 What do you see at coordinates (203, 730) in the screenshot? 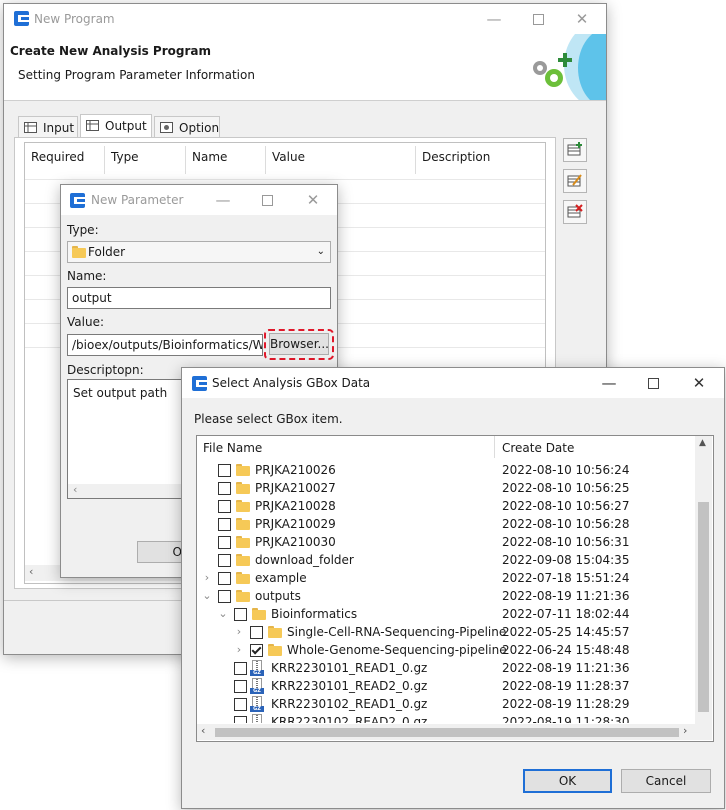
I see `scroll-left-icon: ‹` at bounding box center [203, 730].